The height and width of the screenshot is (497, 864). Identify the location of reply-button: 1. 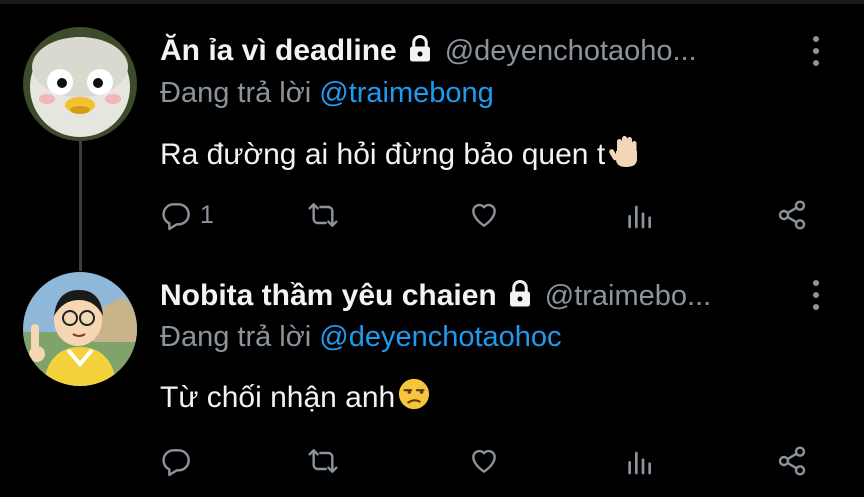
(187, 215).